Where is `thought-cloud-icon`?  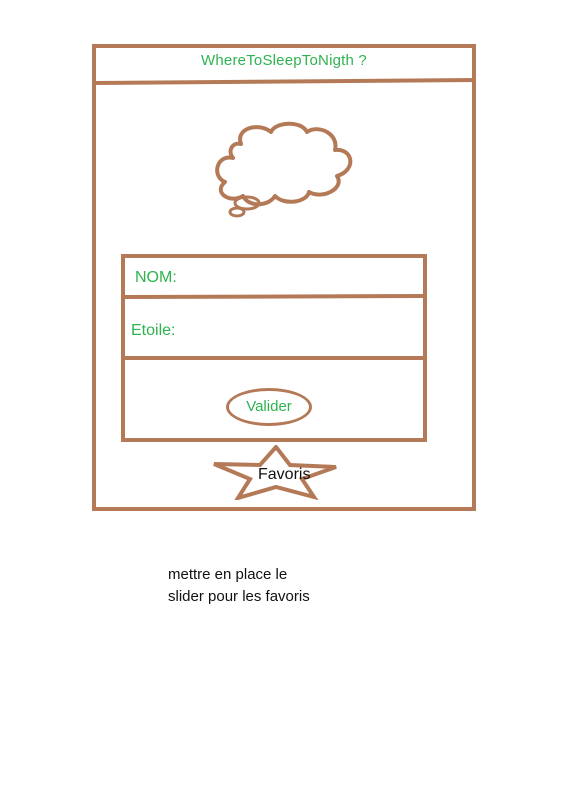 thought-cloud-icon is located at coordinates (284, 169).